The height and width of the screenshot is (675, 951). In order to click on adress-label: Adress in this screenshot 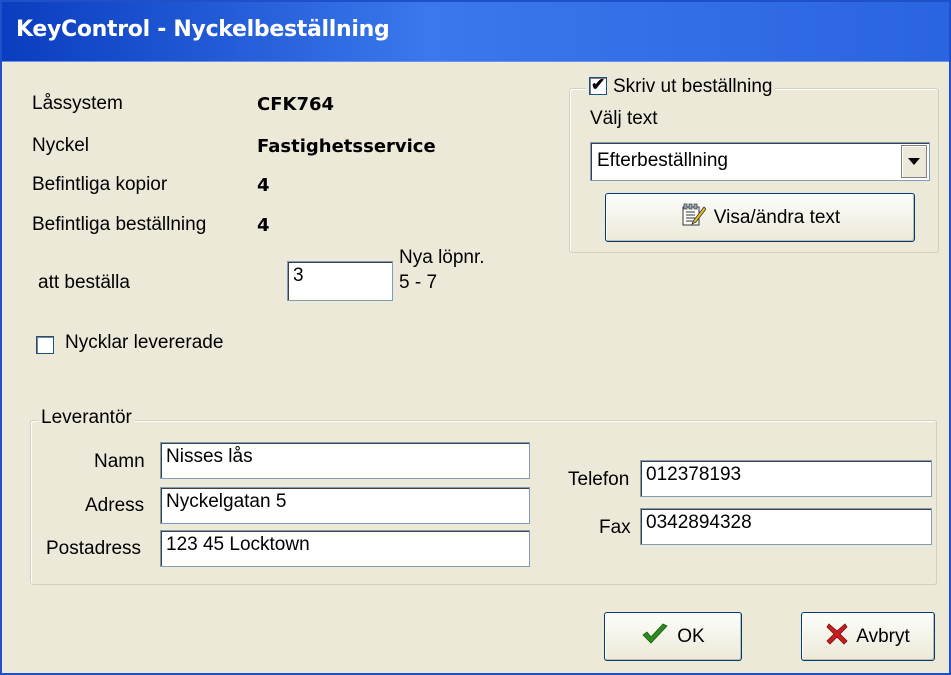, I will do `click(115, 505)`.